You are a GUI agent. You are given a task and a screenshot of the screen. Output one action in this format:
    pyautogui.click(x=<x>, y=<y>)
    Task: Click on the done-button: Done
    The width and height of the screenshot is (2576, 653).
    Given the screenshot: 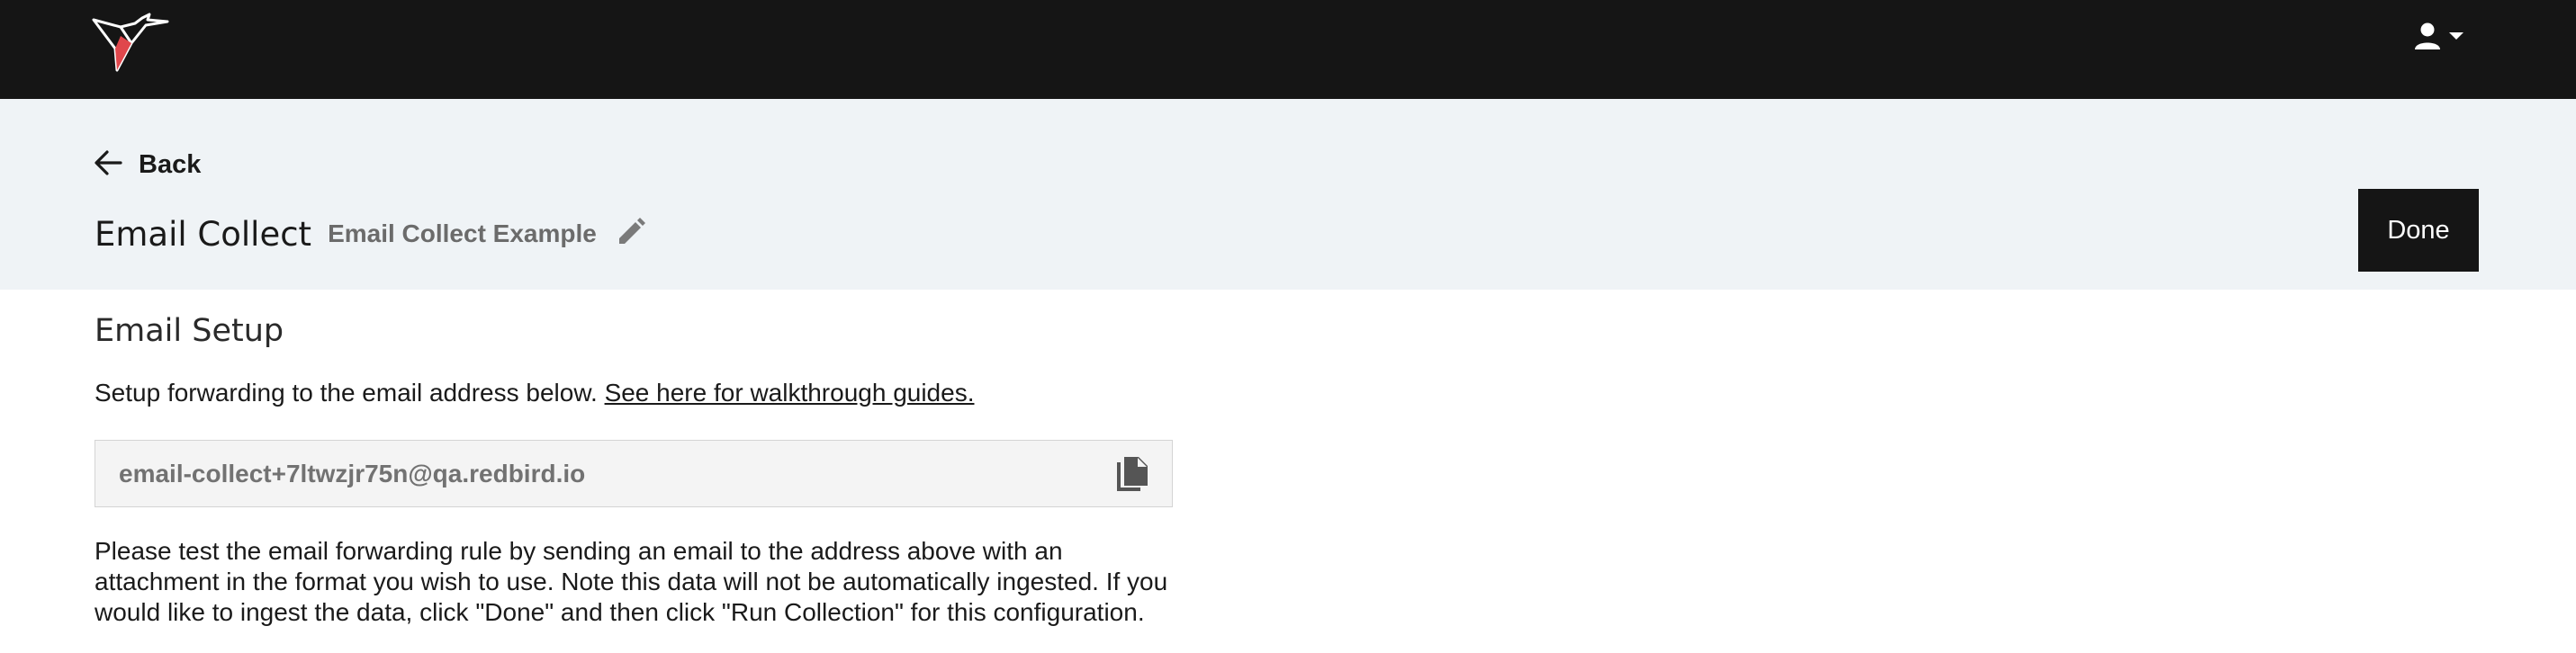 What is the action you would take?
    pyautogui.click(x=2418, y=230)
    